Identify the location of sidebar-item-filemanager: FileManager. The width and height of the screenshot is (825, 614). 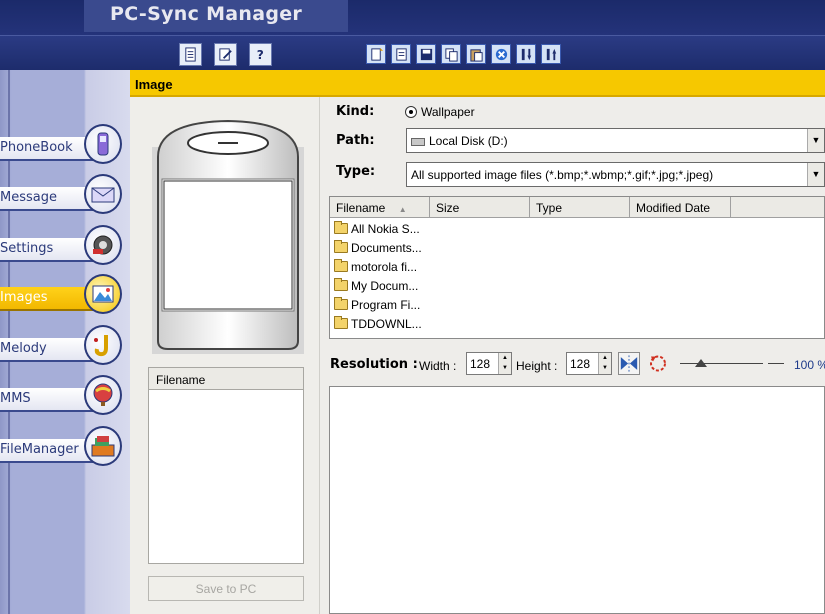
(61, 446).